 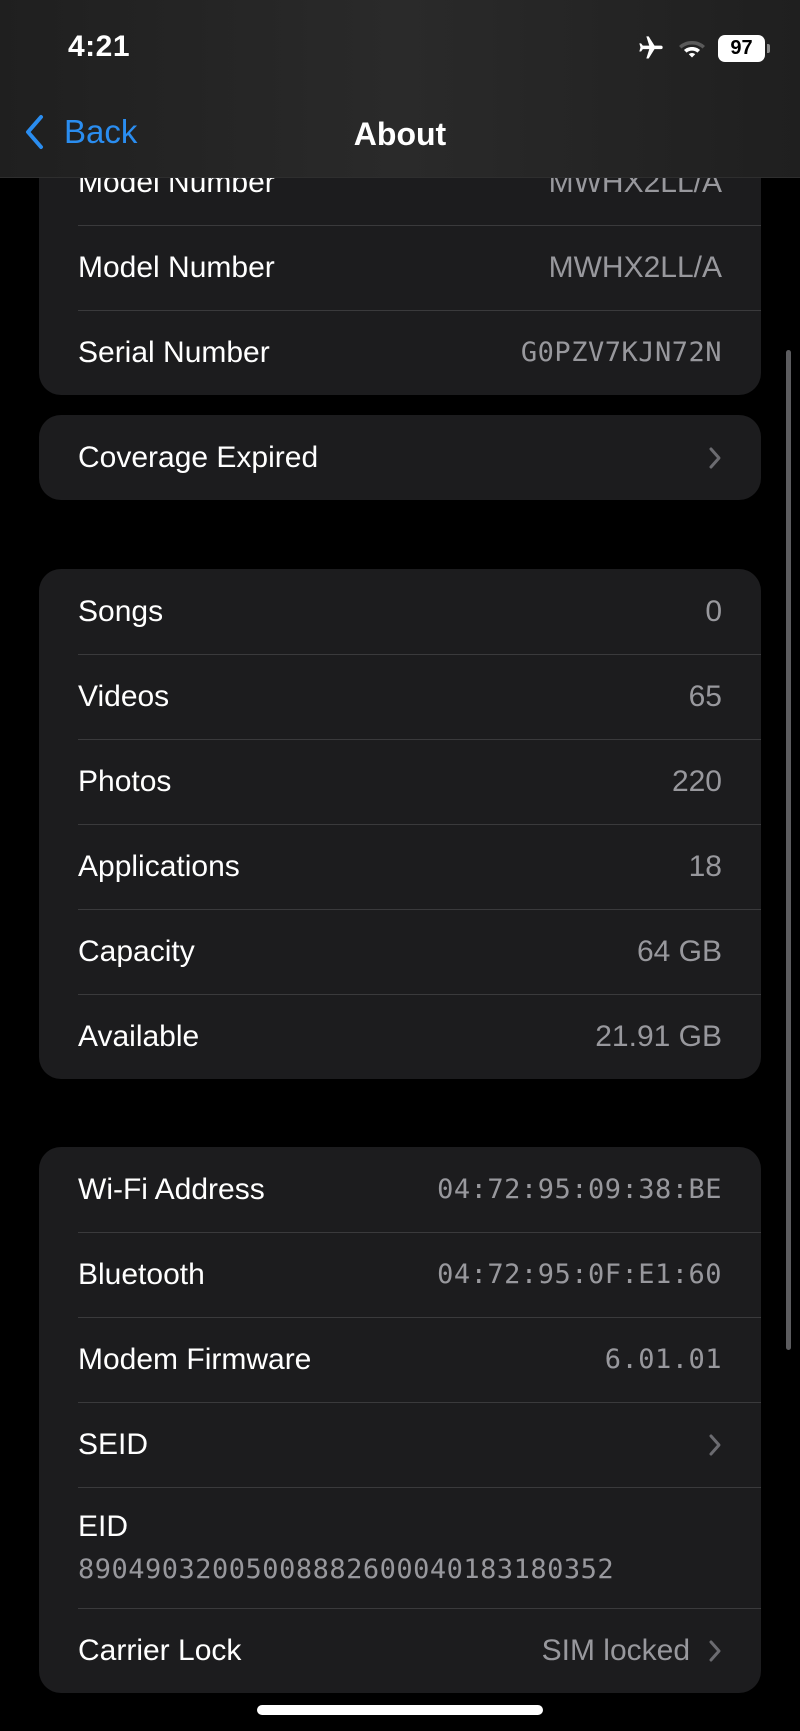 I want to click on row-value: 65, so click(x=705, y=696).